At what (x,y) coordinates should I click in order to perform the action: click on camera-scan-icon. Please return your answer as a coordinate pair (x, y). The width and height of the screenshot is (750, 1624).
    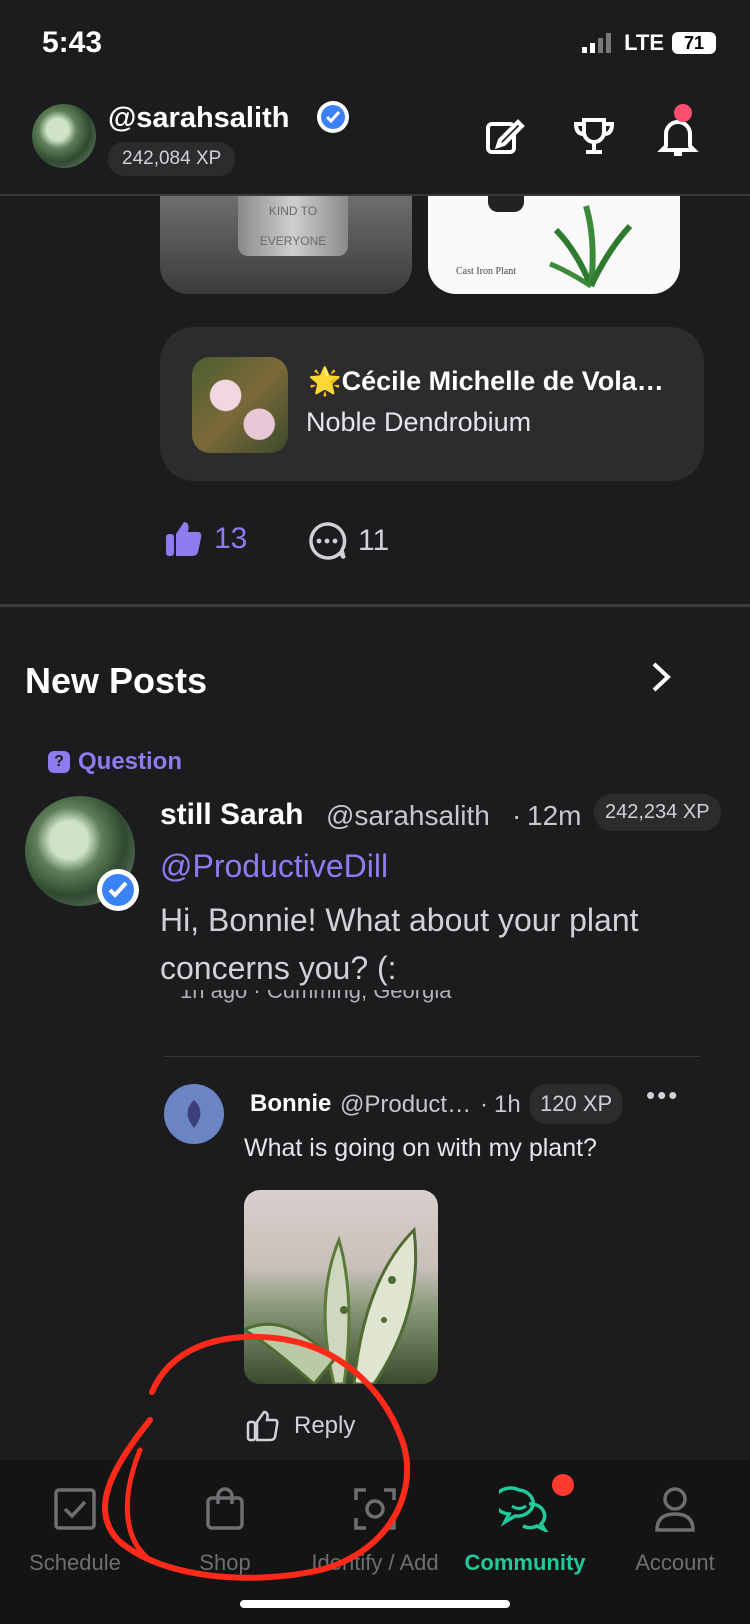
    Looking at the image, I should click on (375, 1509).